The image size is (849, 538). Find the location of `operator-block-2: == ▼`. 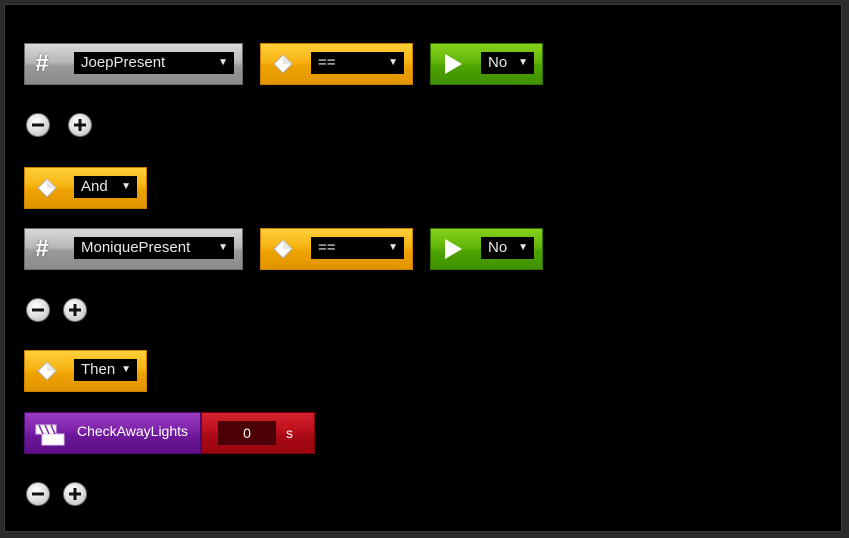

operator-block-2: == ▼ is located at coordinates (336, 249).